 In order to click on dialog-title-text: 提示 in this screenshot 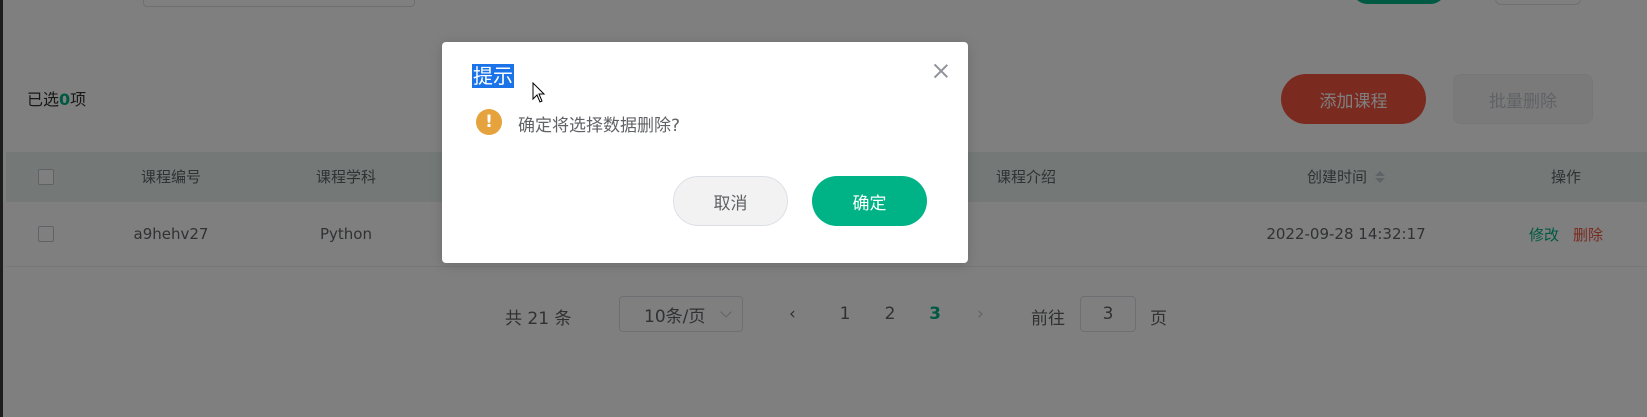, I will do `click(493, 76)`.